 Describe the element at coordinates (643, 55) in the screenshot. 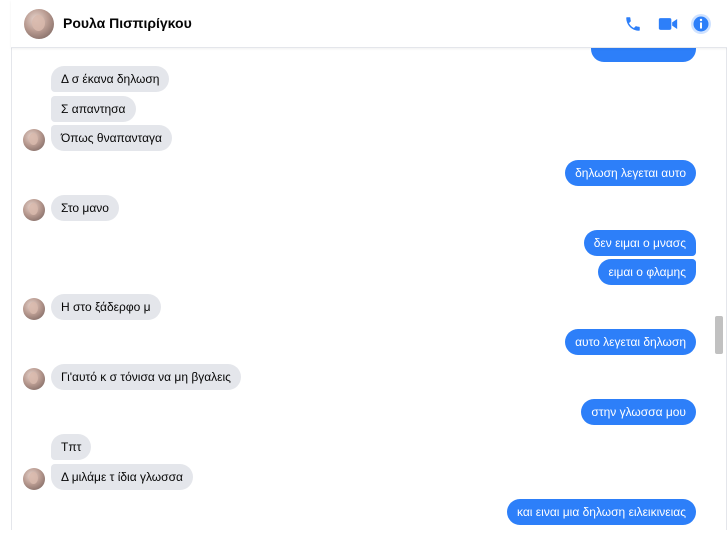

I see `message-bubble-outgoing-partial` at that location.